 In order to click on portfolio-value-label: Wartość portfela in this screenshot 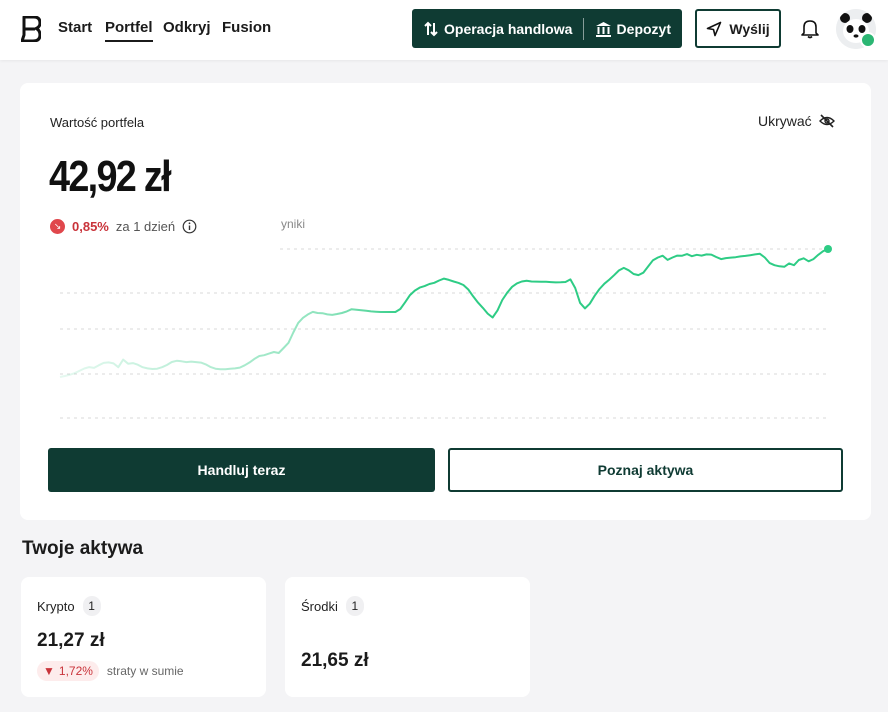, I will do `click(97, 122)`.